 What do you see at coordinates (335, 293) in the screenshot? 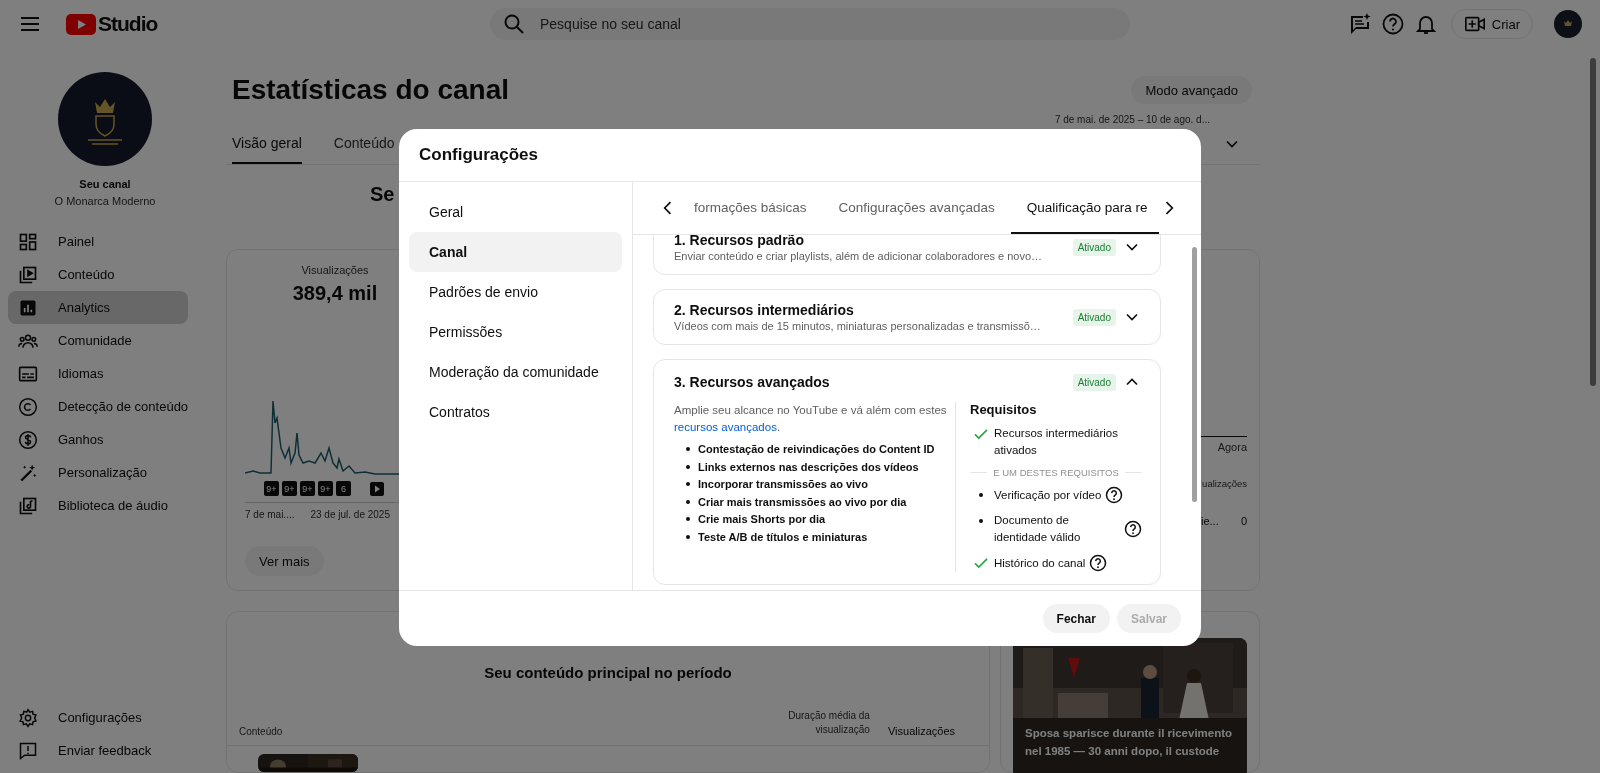
I see `metric-value: 389,4 mil` at bounding box center [335, 293].